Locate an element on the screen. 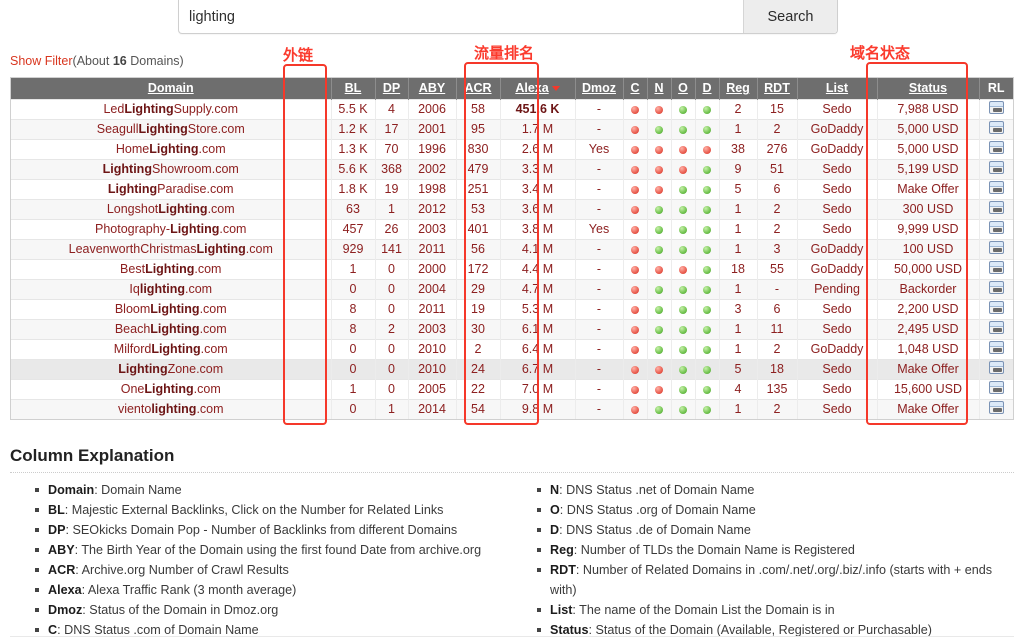  cell-bl: 1 is located at coordinates (353, 268).